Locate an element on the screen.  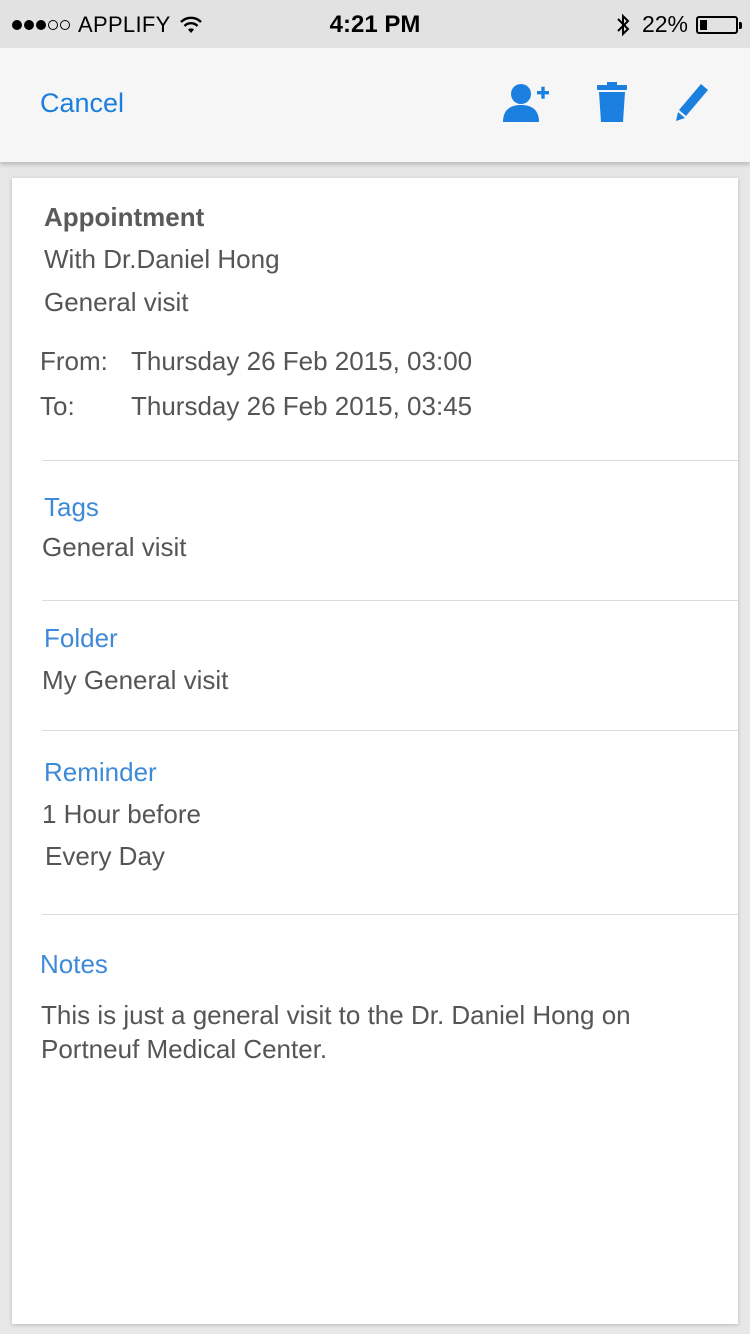
status-right: 22% is located at coordinates (679, 24).